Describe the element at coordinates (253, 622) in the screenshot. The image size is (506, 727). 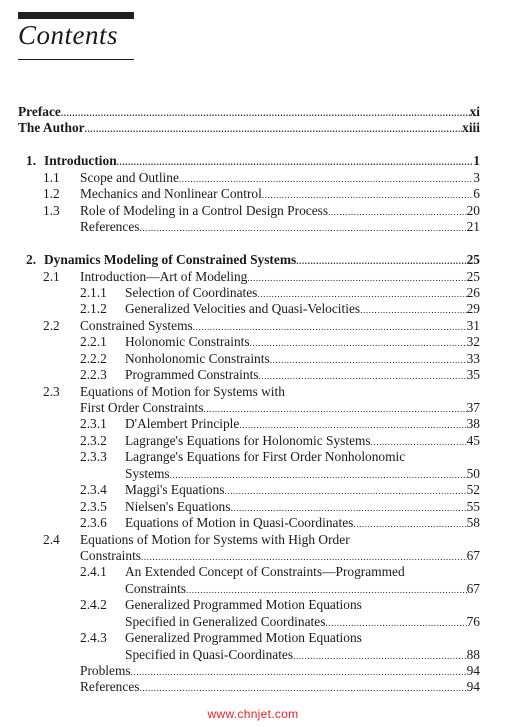
I see `toc-entry: Specified in Generalized Coordinates 76` at that location.